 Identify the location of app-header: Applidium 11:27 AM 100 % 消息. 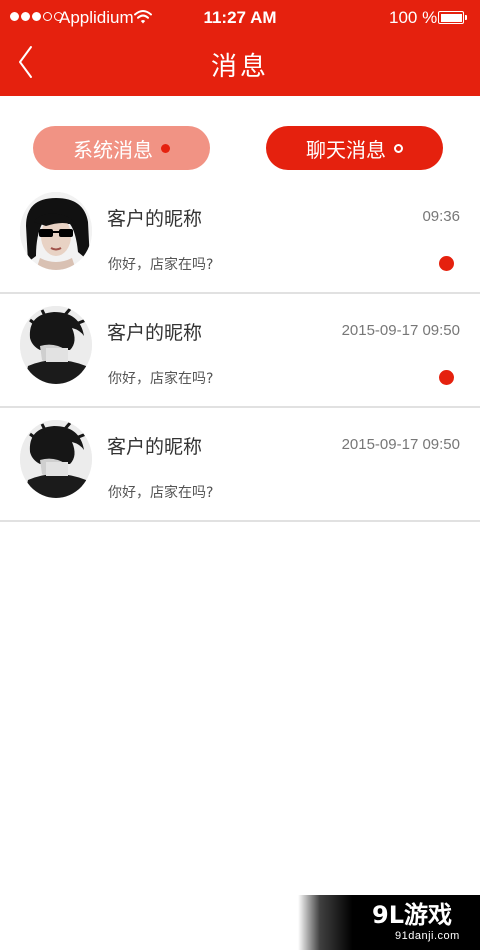
(240, 48).